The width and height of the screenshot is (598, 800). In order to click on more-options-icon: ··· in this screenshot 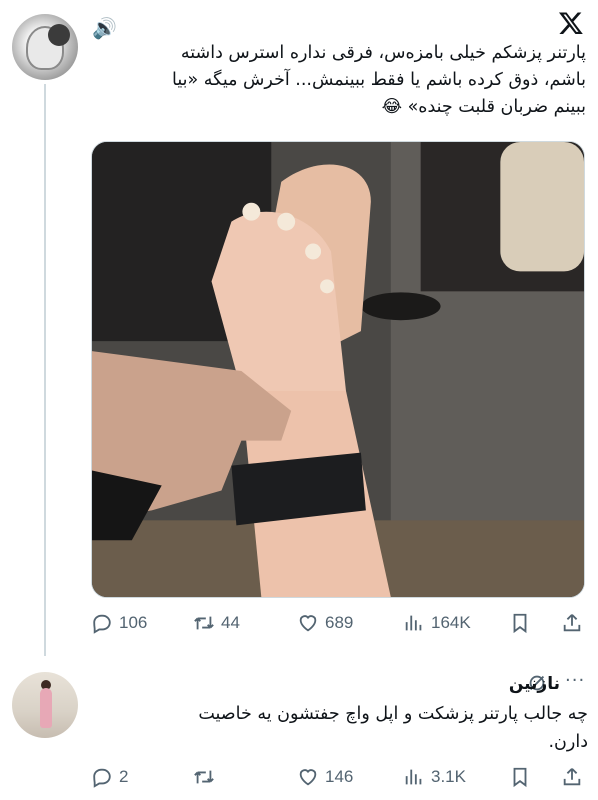, I will do `click(575, 680)`.